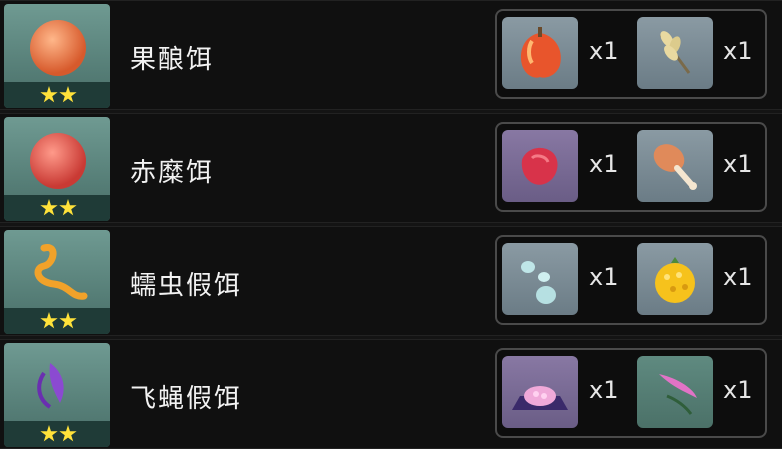  I want to click on bait-icon-redrot, so click(57, 169).